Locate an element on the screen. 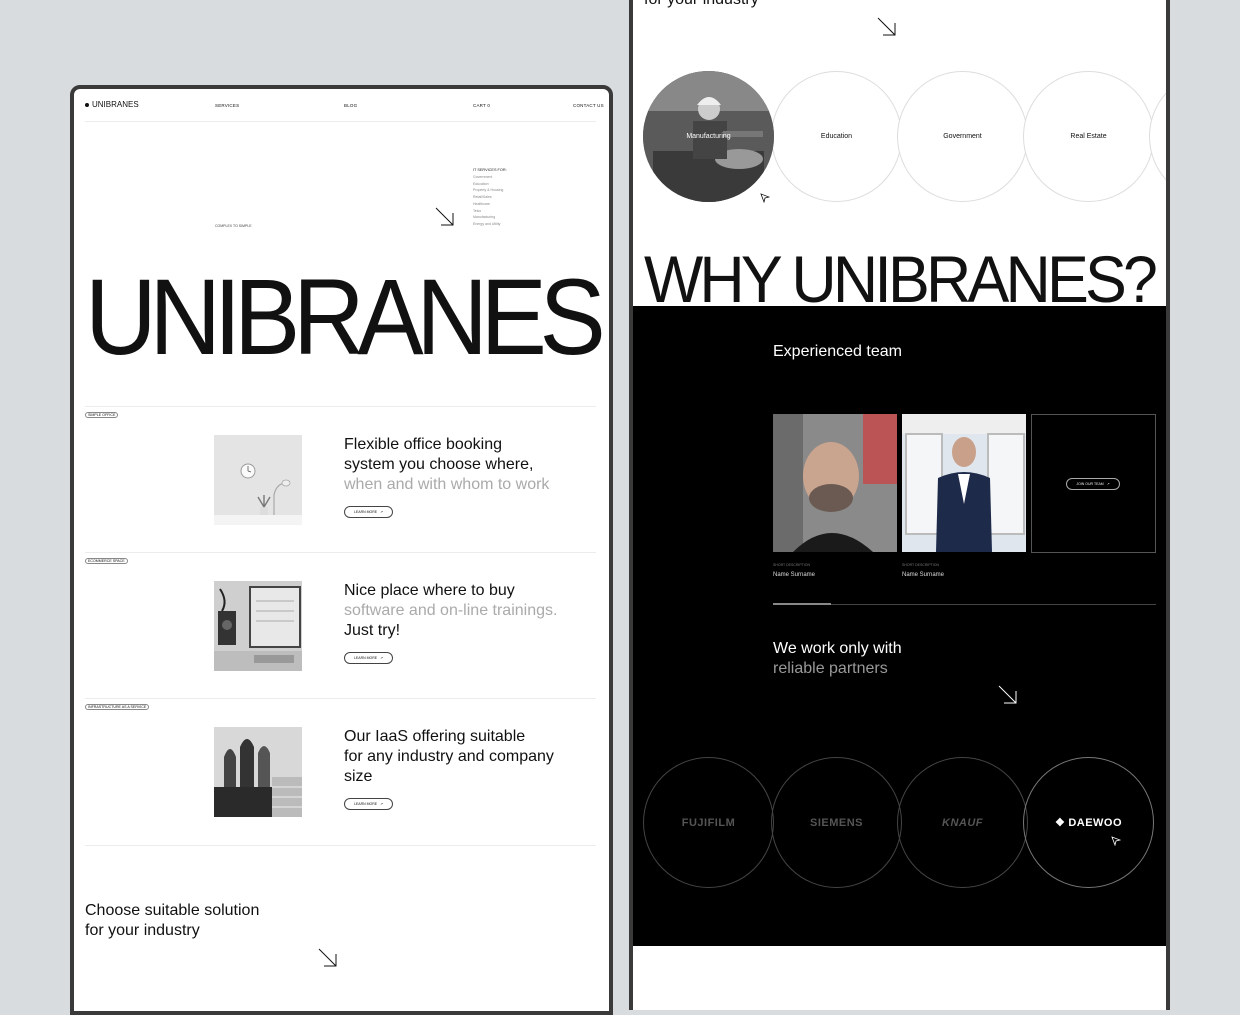 This screenshot has height=1015, width=1240. it-service-item: Energy and Utility is located at coordinates (490, 224).